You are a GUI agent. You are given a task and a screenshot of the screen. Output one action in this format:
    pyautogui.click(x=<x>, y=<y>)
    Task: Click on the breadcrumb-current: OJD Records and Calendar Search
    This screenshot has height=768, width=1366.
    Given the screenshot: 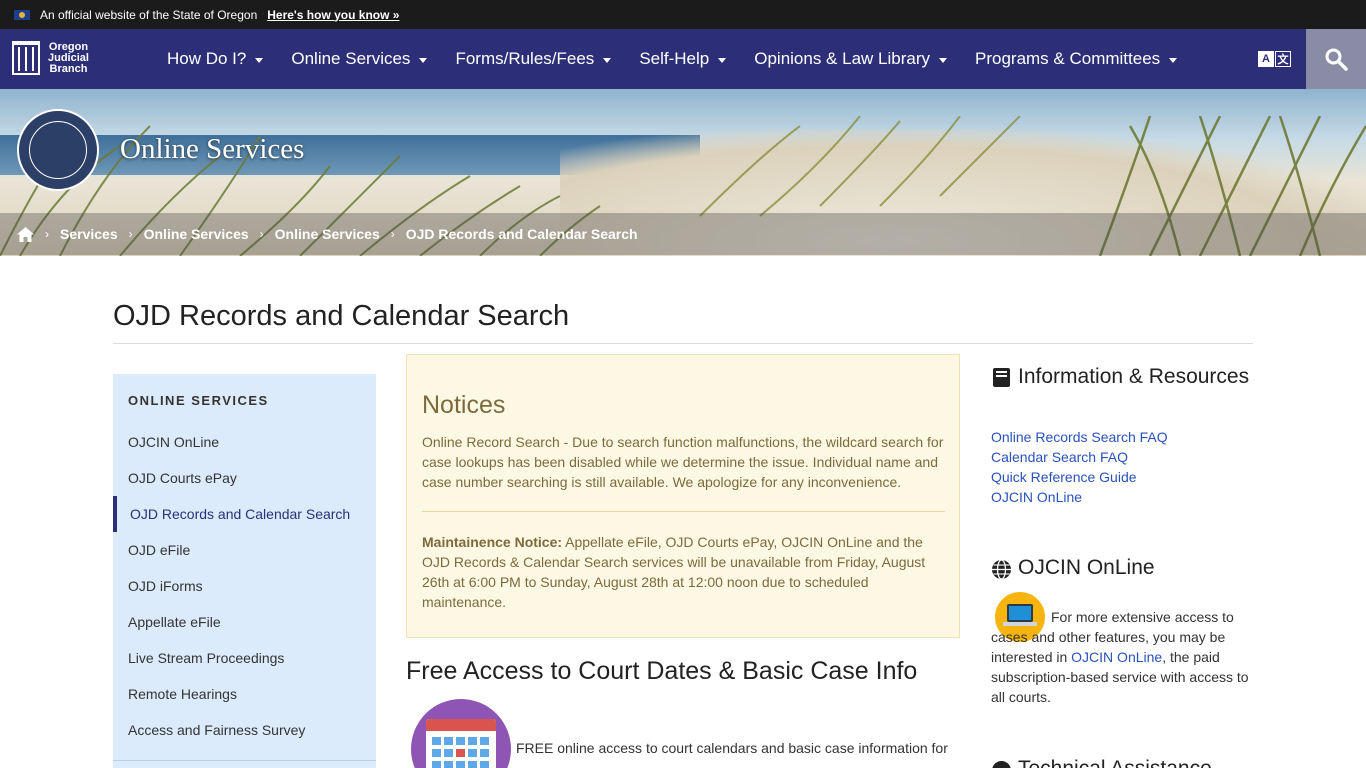 What is the action you would take?
    pyautogui.click(x=521, y=234)
    